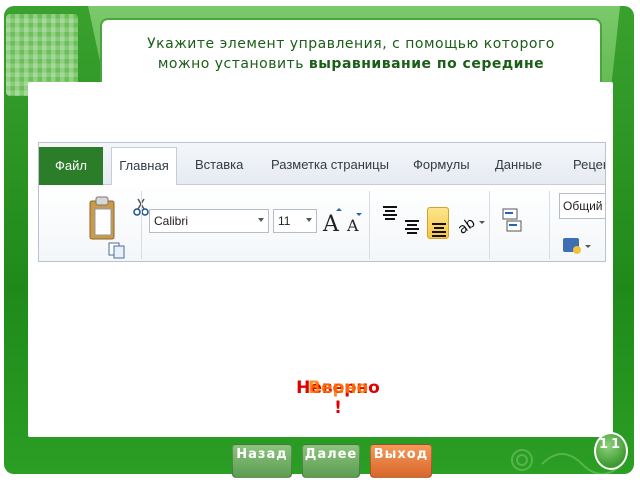 The image size is (640, 480). I want to click on answer-feedback: Неверно Верно !, so click(338, 401).